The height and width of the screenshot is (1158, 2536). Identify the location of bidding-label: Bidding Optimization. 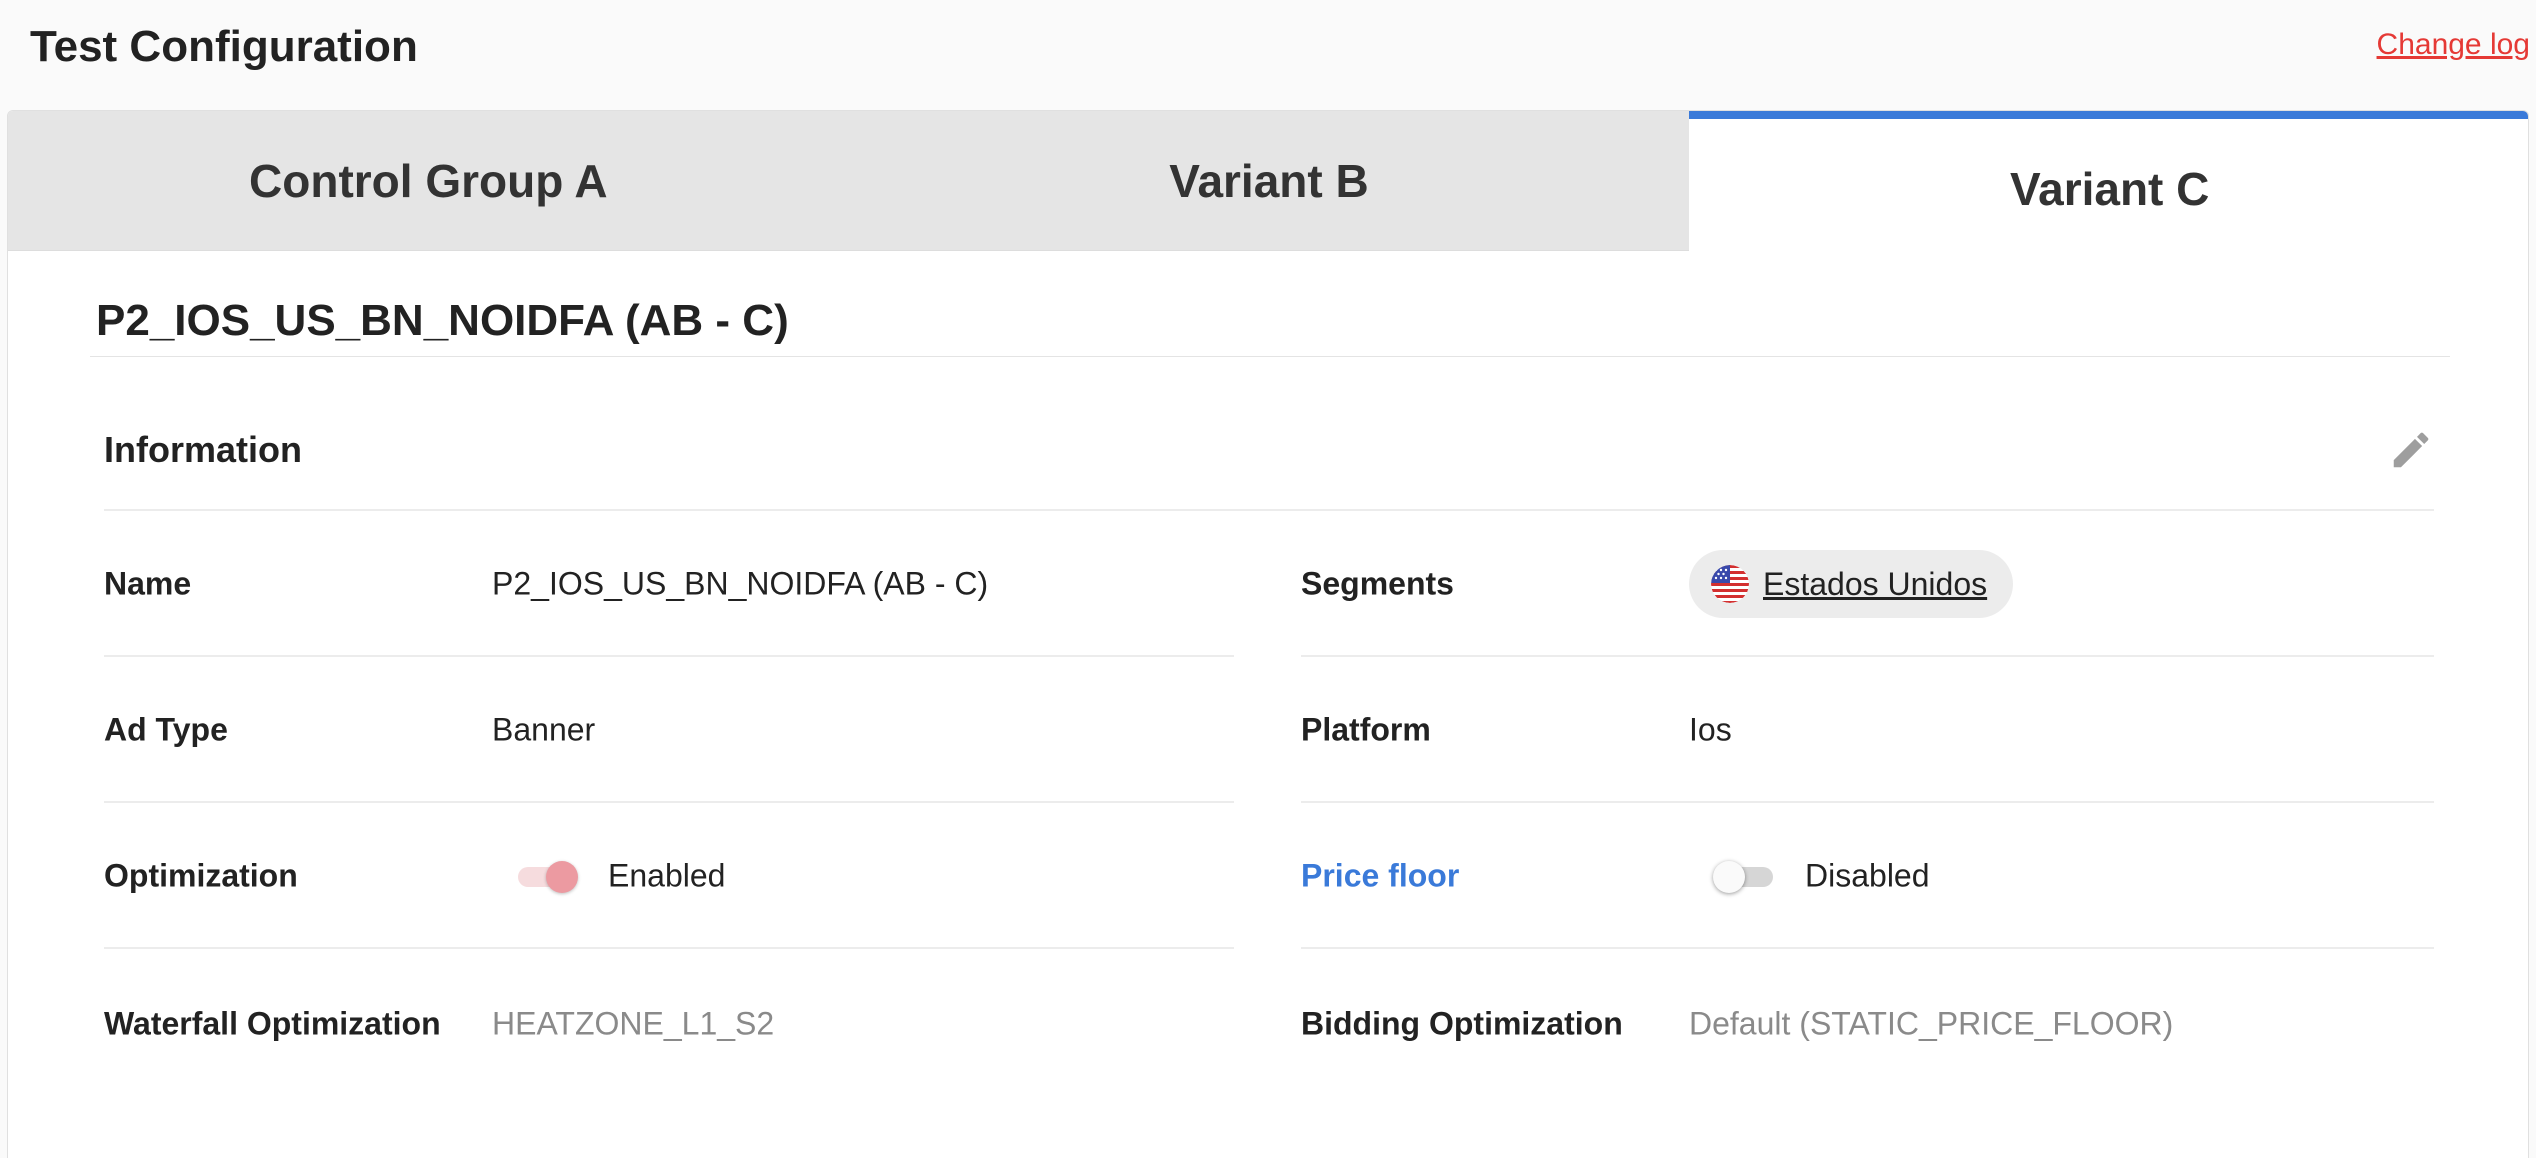
(1462, 1023).